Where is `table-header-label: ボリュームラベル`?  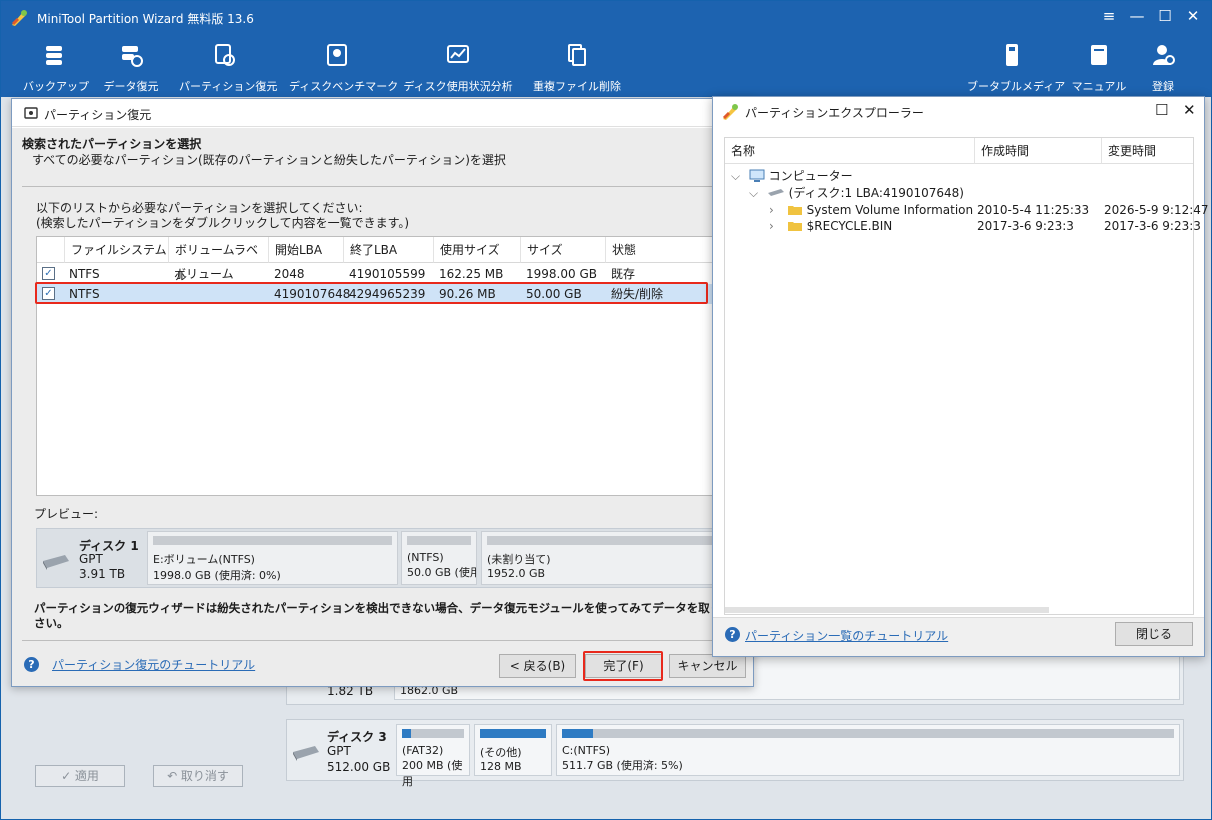
table-header-label: ボリュームラベル is located at coordinates (219, 260).